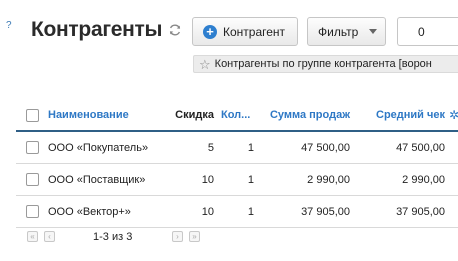  I want to click on cell-sales: 37 905,00, so click(325, 211).